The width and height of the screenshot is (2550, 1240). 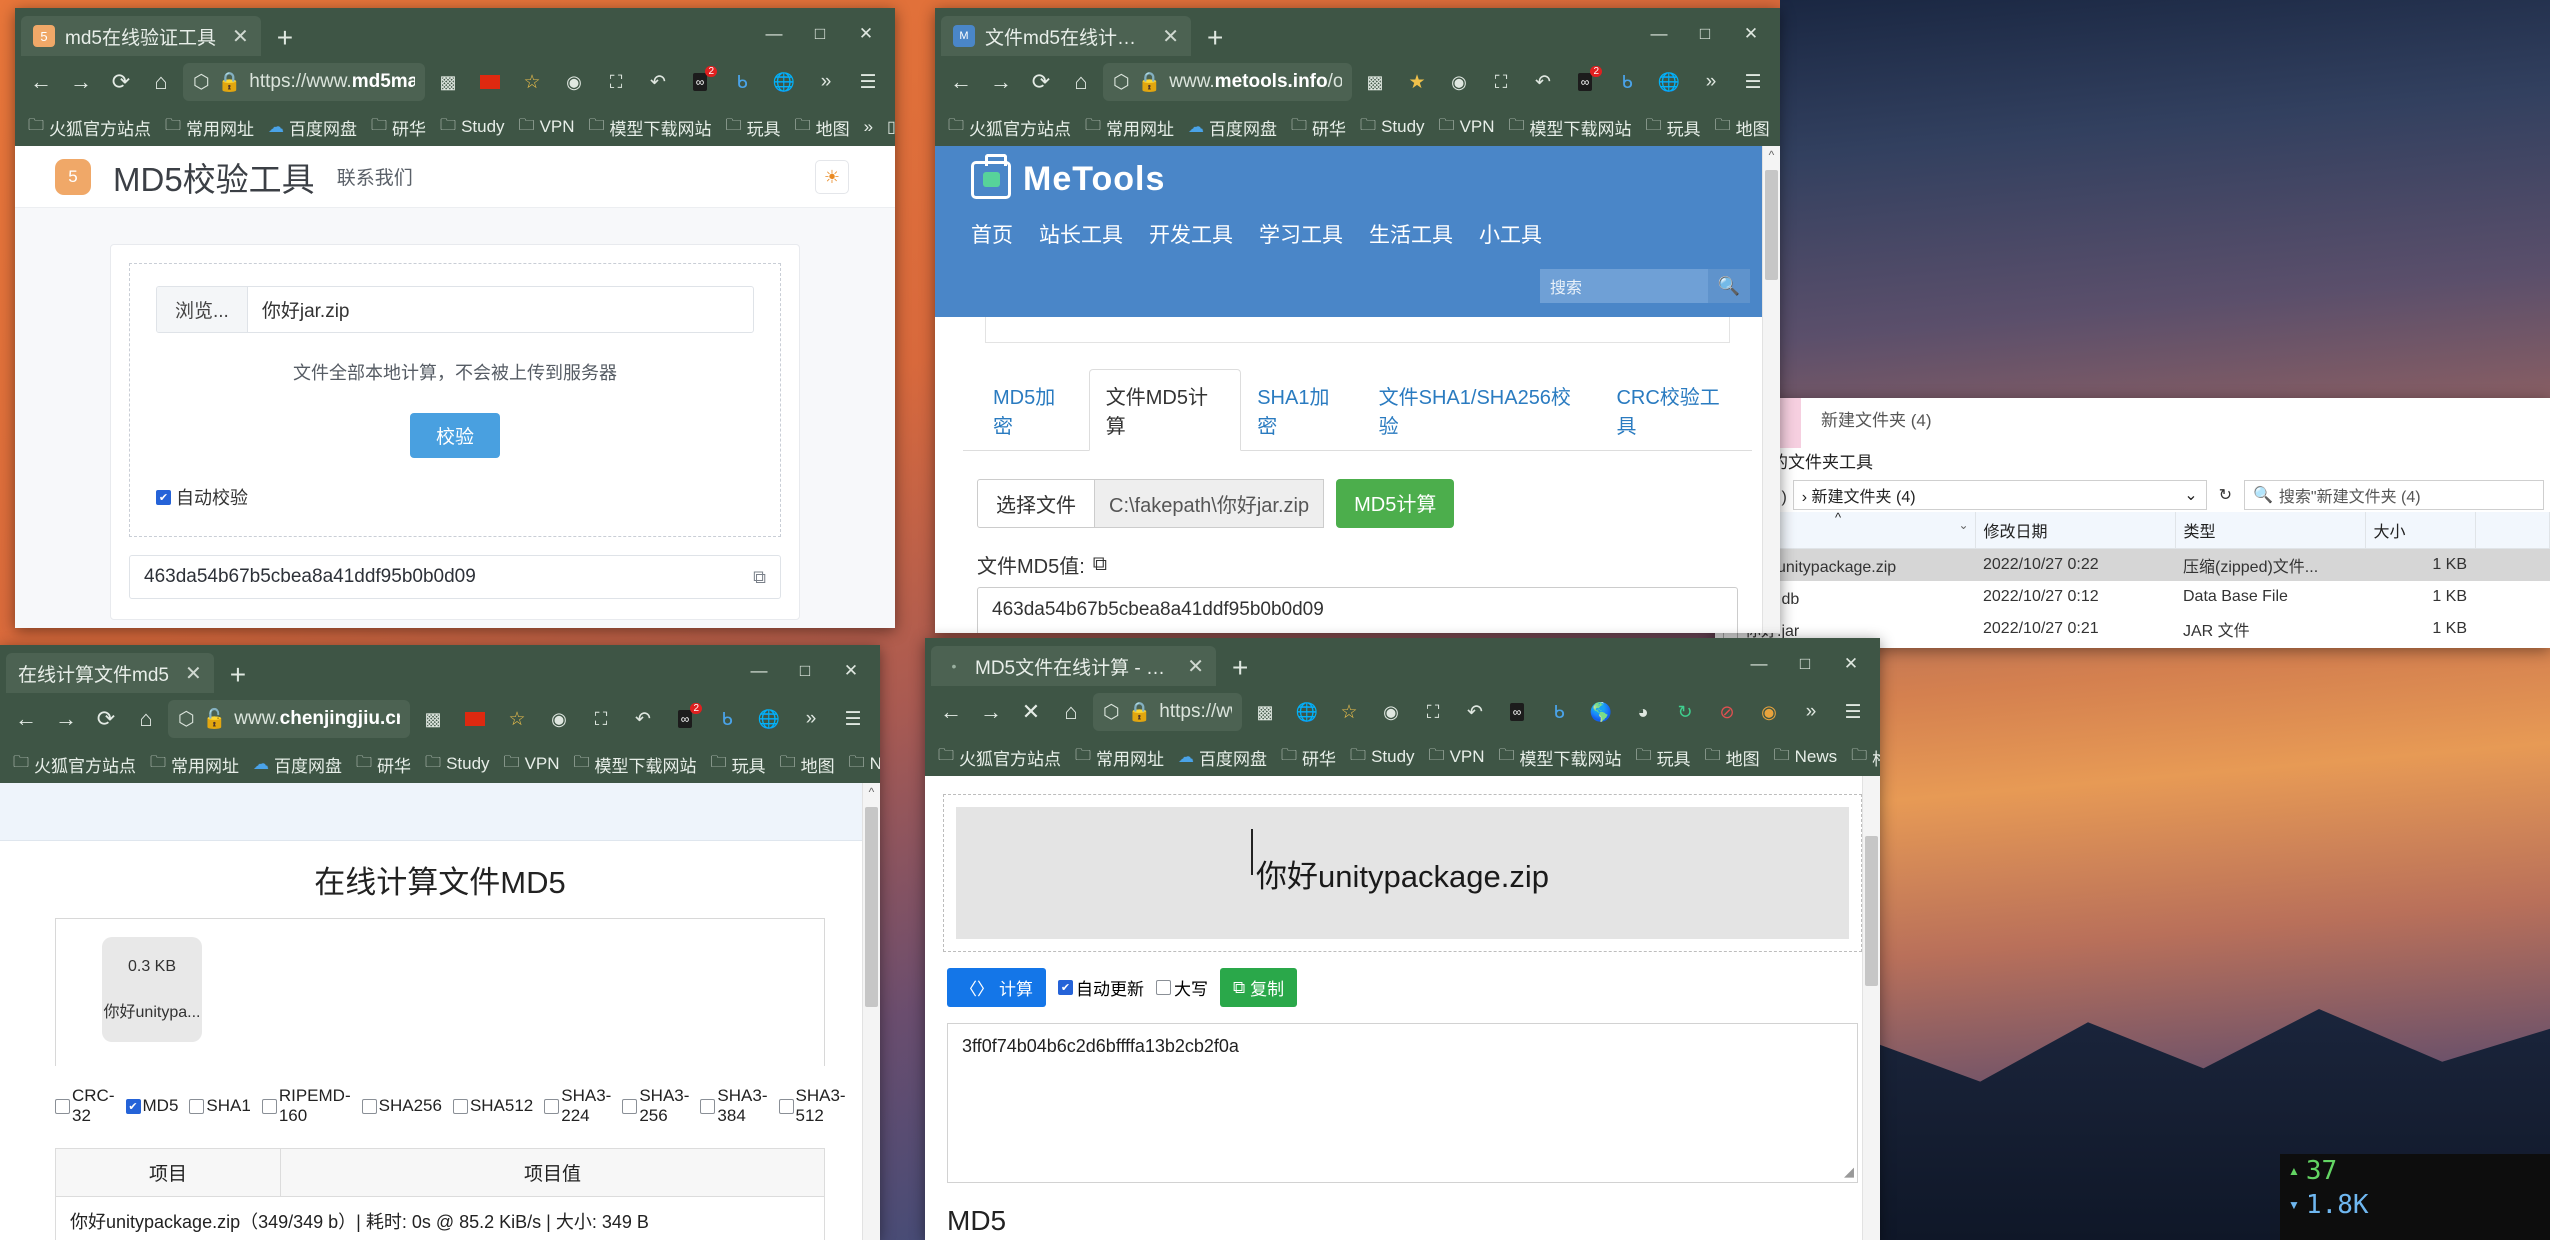 I want to click on uppercase-checkbox-row: 大写, so click(x=1182, y=987).